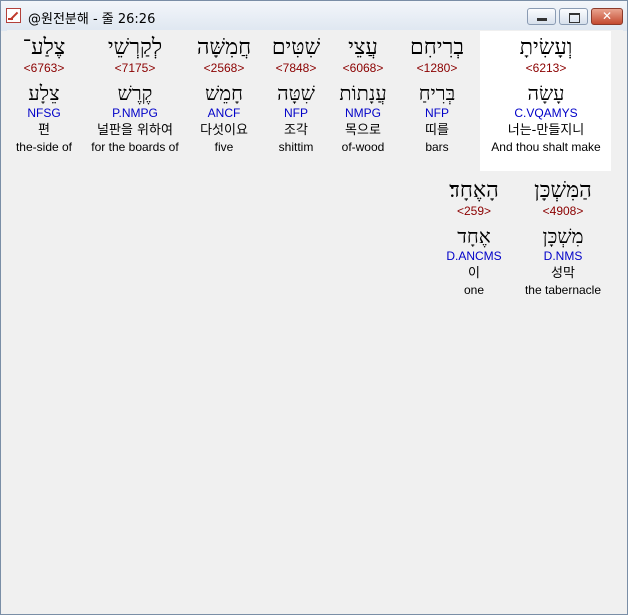 The height and width of the screenshot is (615, 628). What do you see at coordinates (563, 190) in the screenshot?
I see `hebrew-word: הַמִּשְׁכָּן` at bounding box center [563, 190].